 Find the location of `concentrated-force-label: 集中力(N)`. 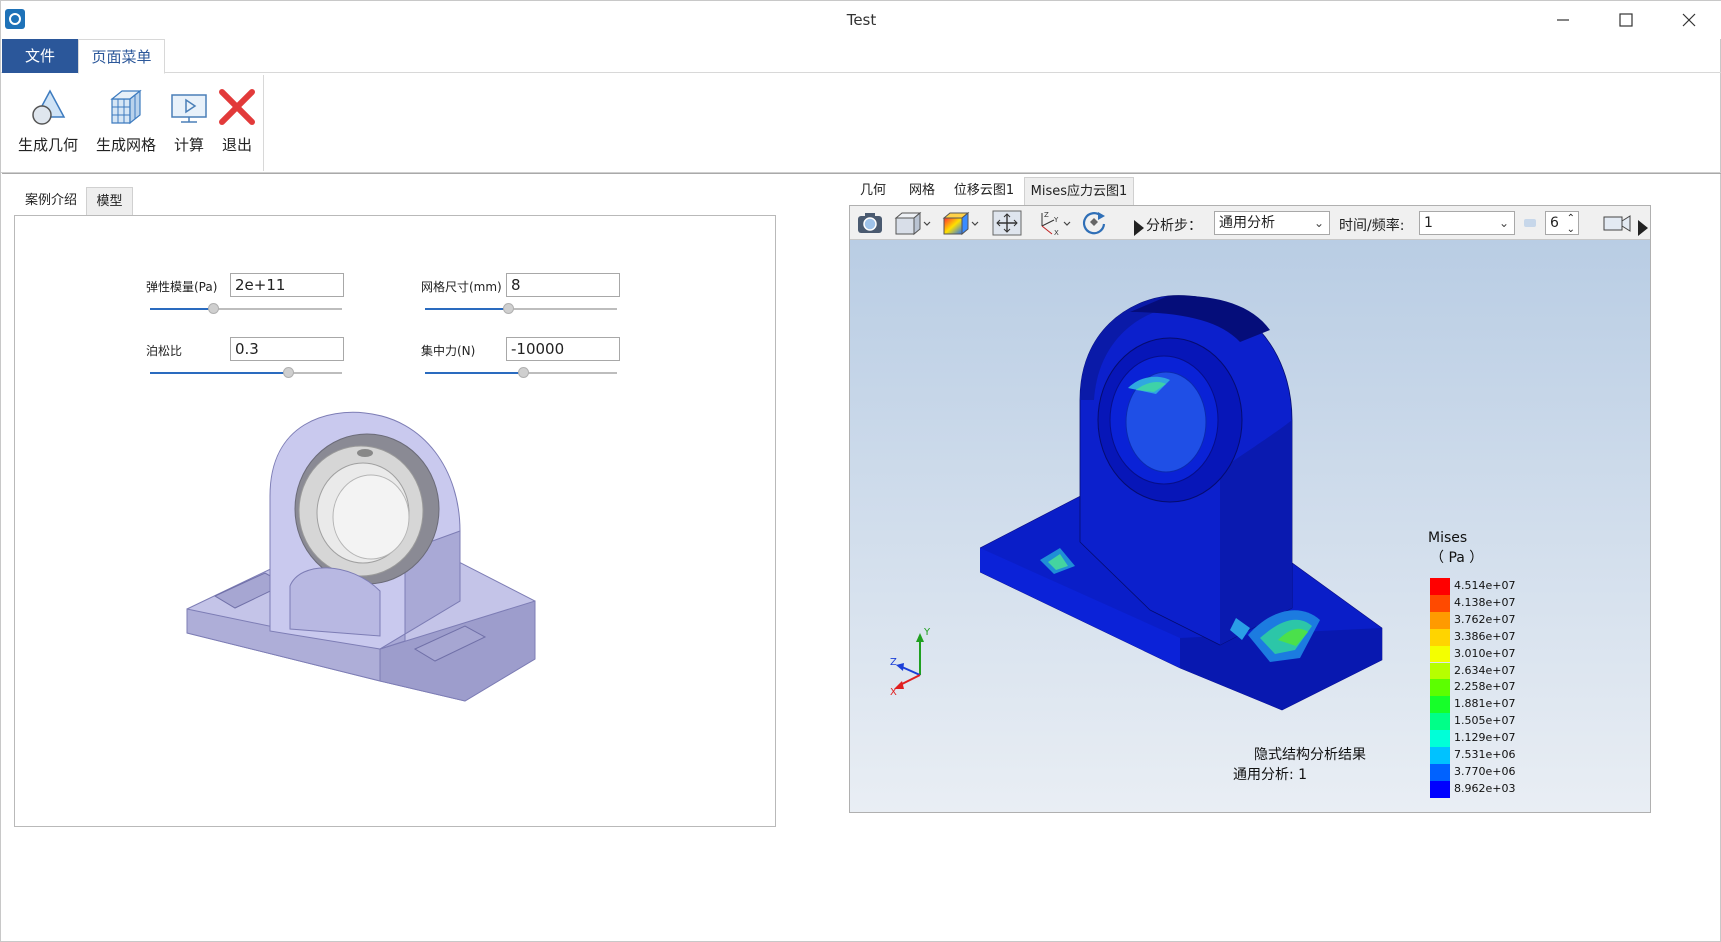

concentrated-force-label: 集中力(N) is located at coordinates (448, 351).